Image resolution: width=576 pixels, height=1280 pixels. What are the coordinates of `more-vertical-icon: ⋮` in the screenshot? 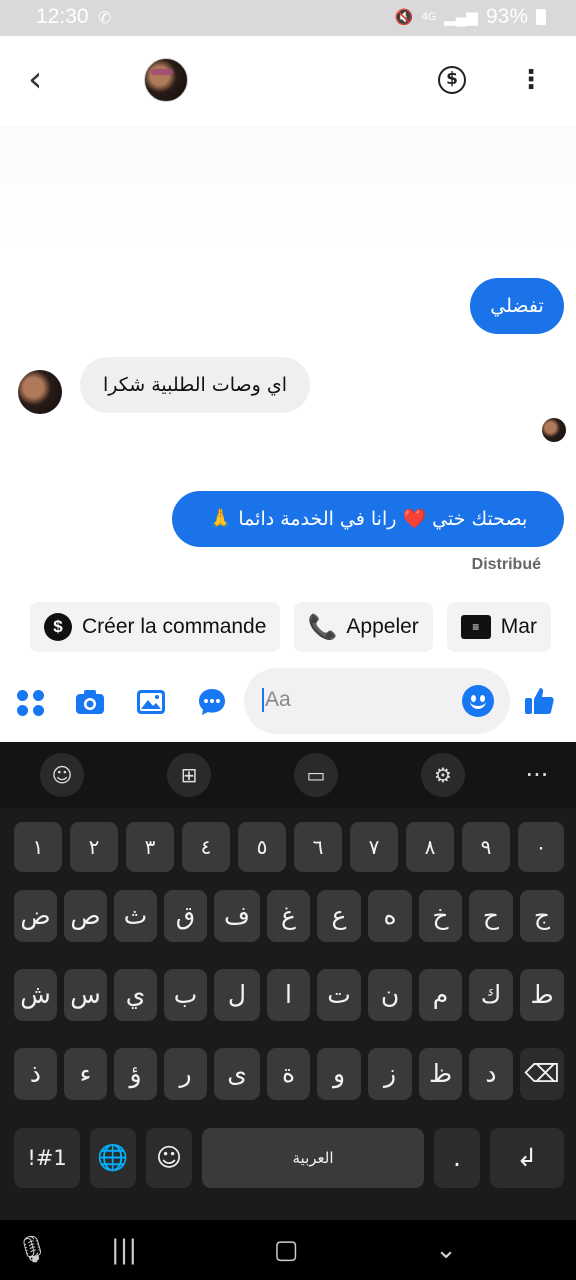 It's located at (531, 80).